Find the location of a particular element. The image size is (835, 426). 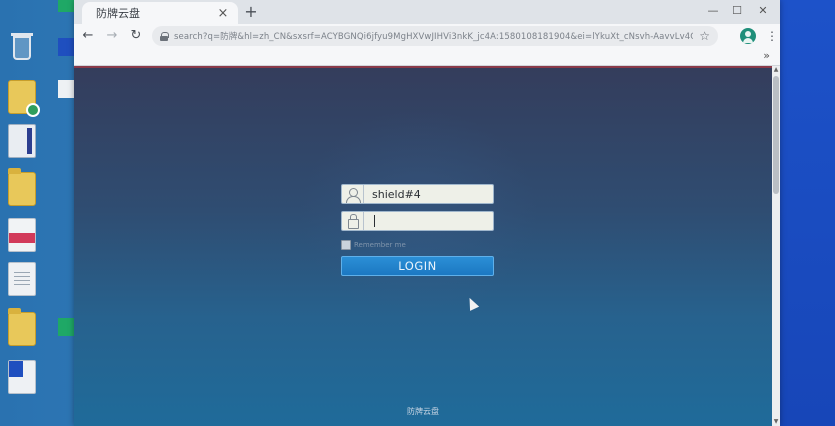

padlock-icon is located at coordinates (353, 221).